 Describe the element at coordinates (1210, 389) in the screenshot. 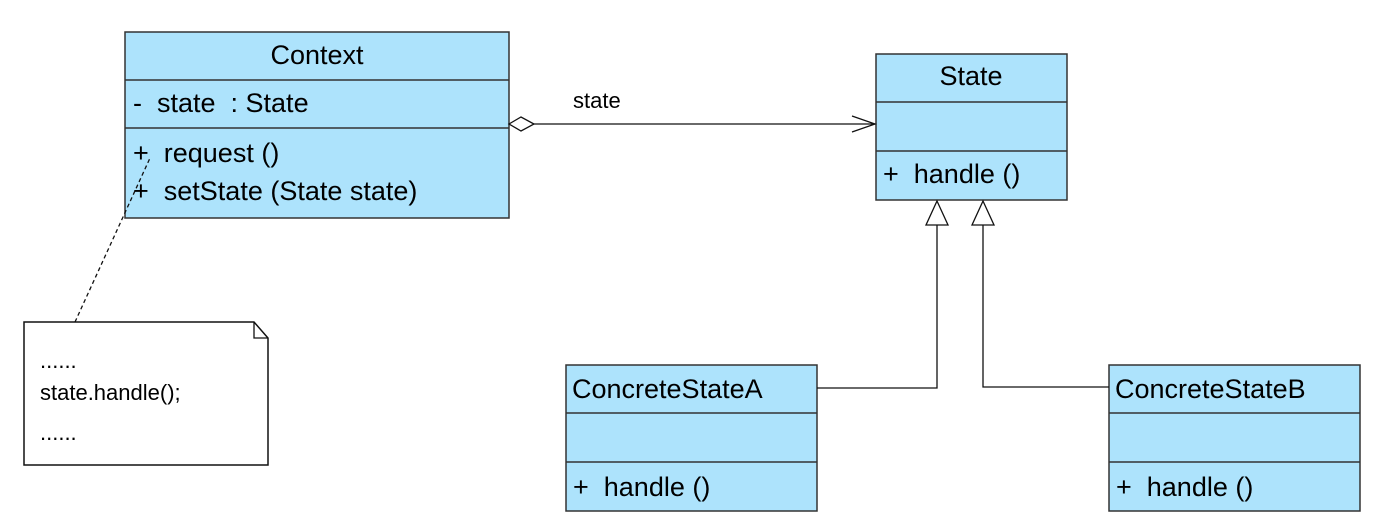

I see `class-name: ConcreteStateB` at that location.